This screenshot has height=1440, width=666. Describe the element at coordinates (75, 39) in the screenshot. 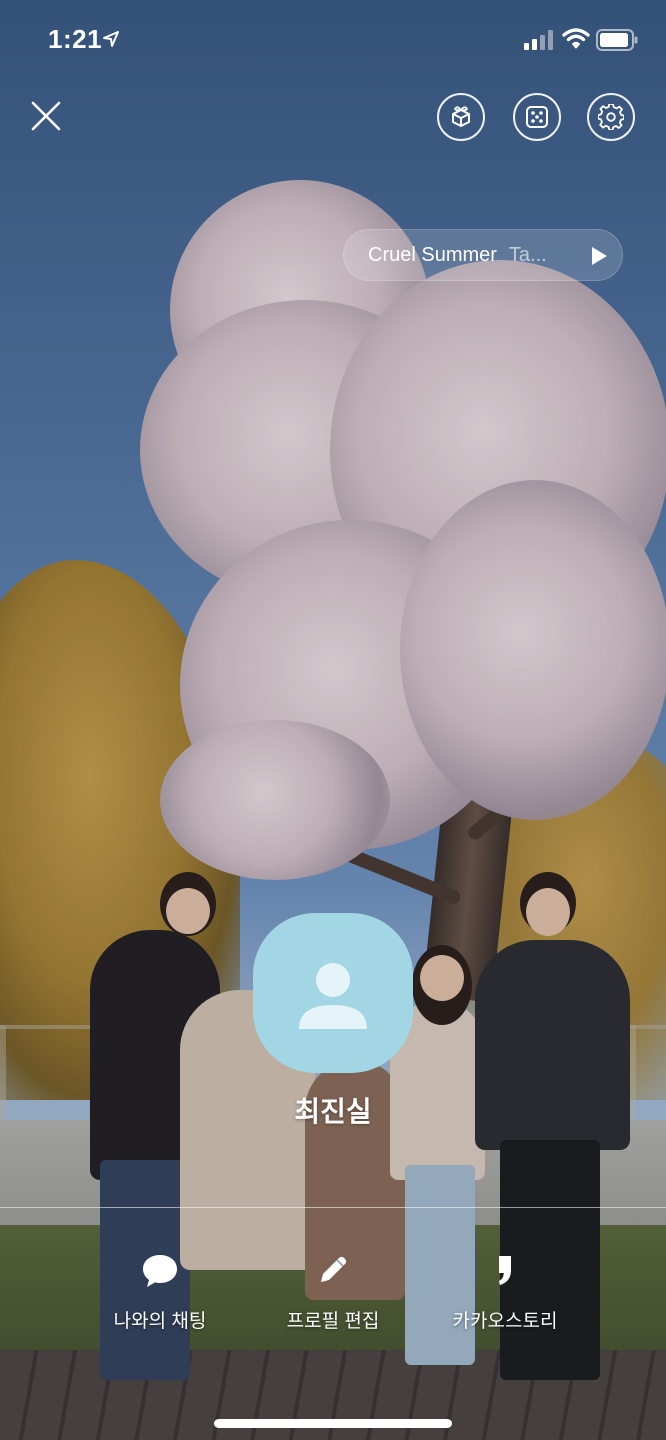

I see `status-time: 1:21` at that location.